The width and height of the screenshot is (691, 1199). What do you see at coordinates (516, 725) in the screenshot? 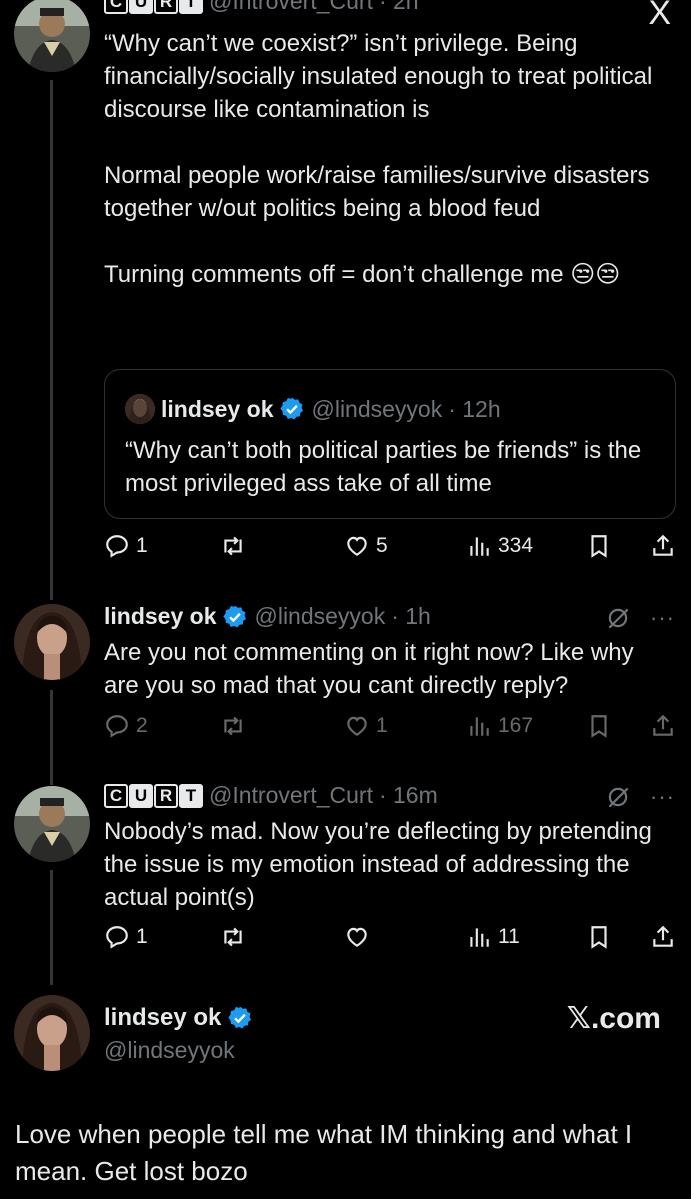
I see `views-count: 167` at bounding box center [516, 725].